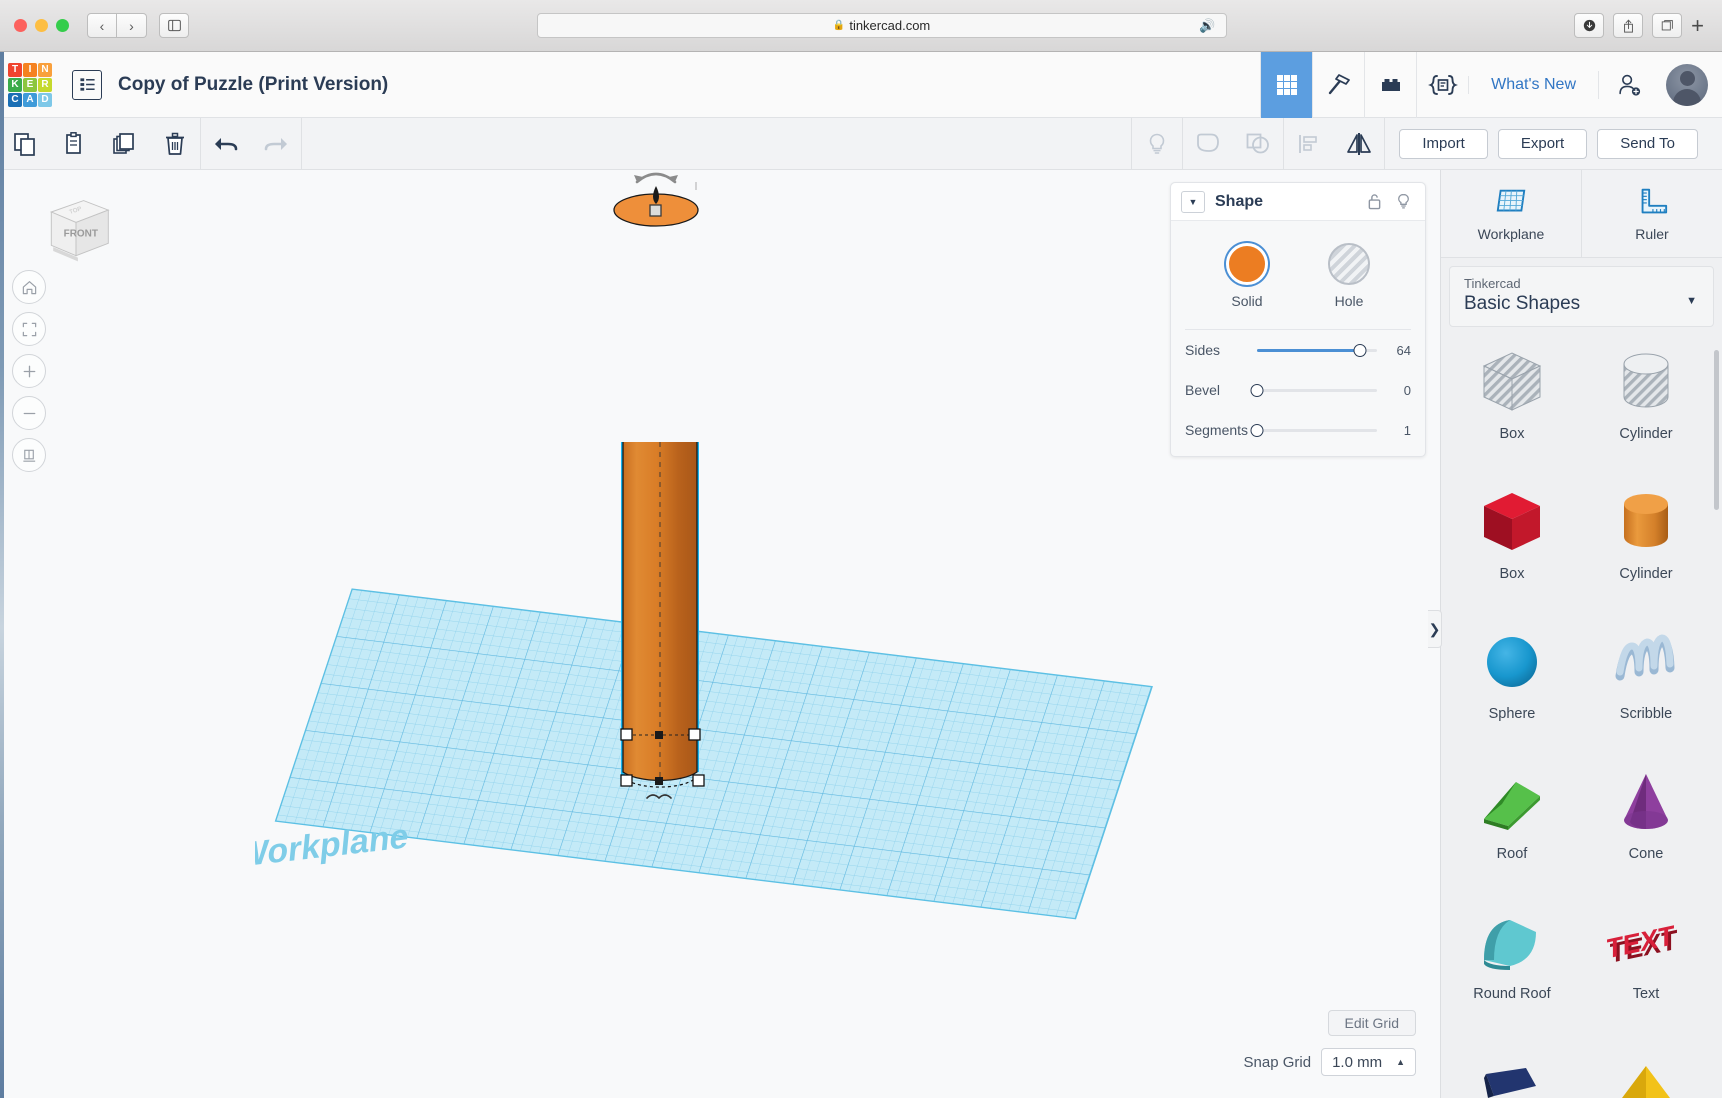 The height and width of the screenshot is (1098, 1722). Describe the element at coordinates (698, 780) in the screenshot. I see `resize-handle-front-right` at that location.